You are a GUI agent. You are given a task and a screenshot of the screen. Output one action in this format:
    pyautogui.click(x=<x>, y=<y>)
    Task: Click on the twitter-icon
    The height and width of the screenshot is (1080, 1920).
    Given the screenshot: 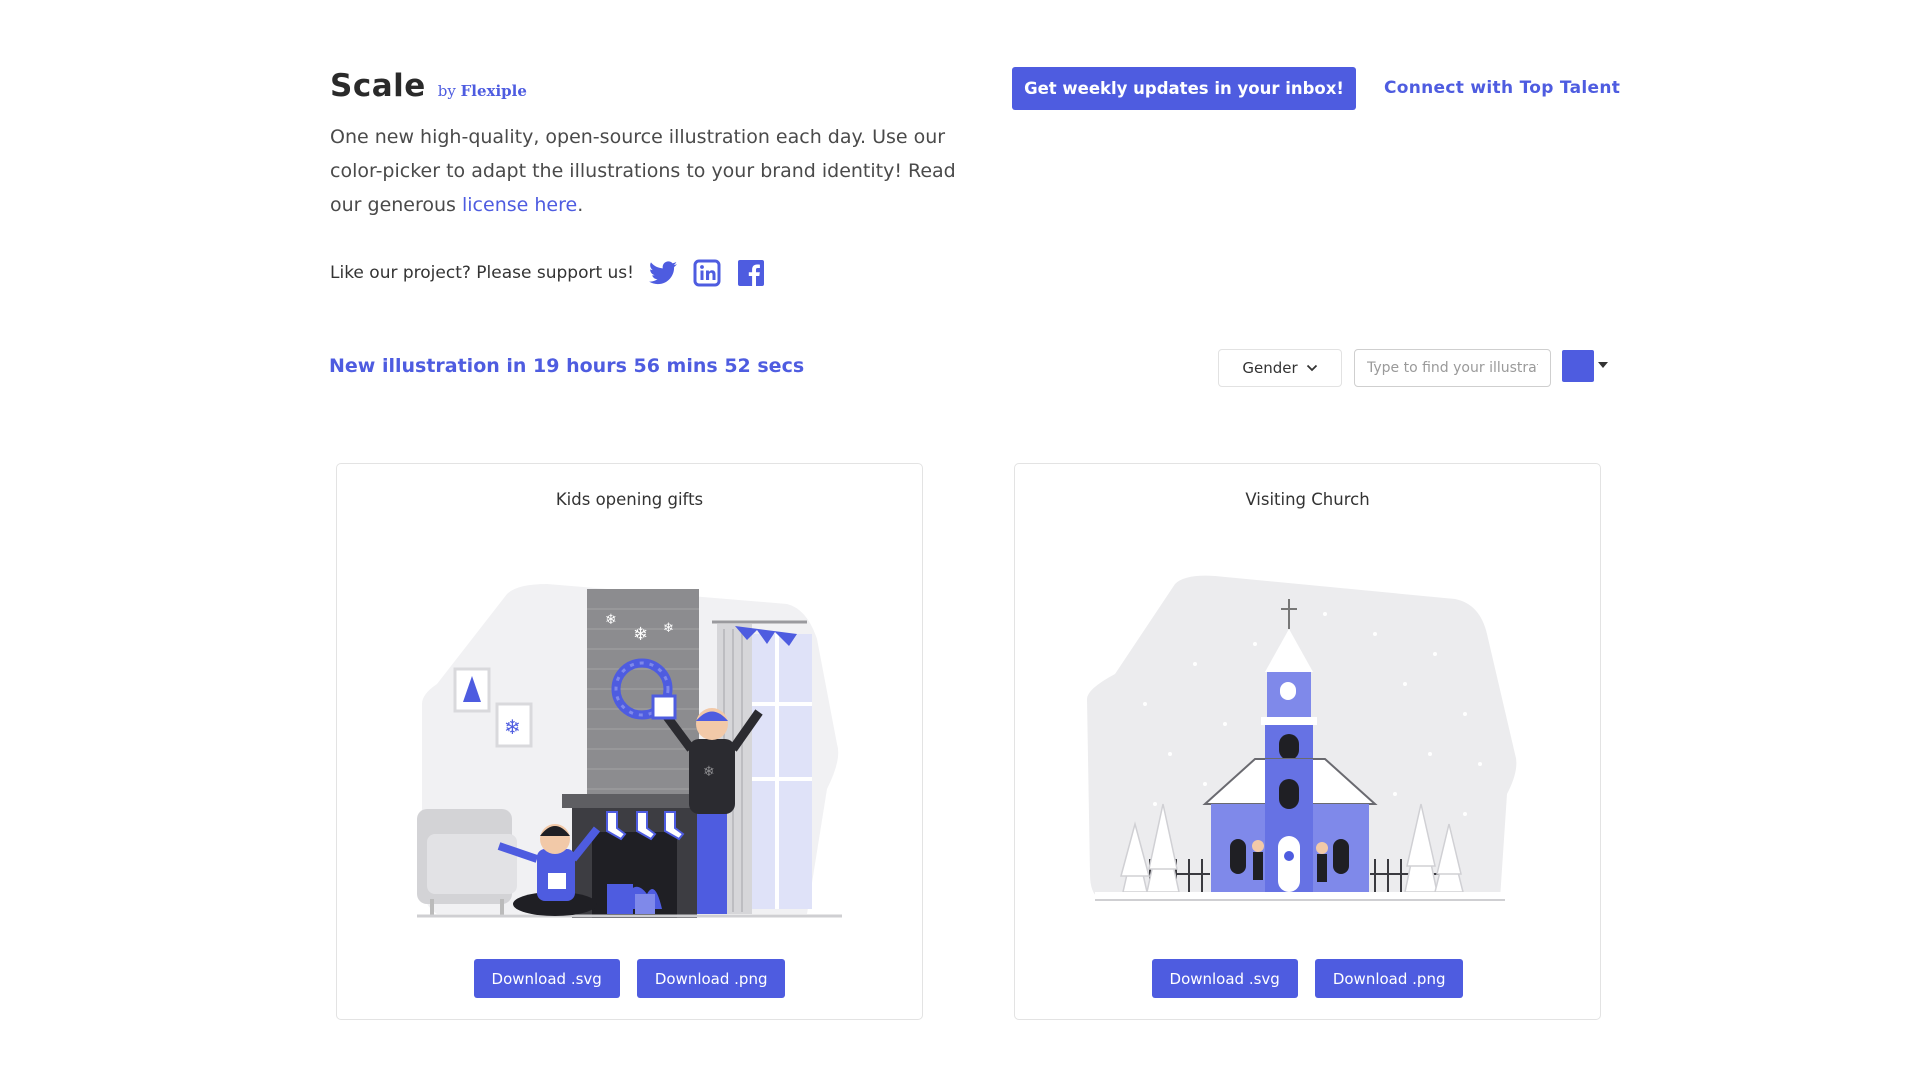 What is the action you would take?
    pyautogui.click(x=663, y=273)
    